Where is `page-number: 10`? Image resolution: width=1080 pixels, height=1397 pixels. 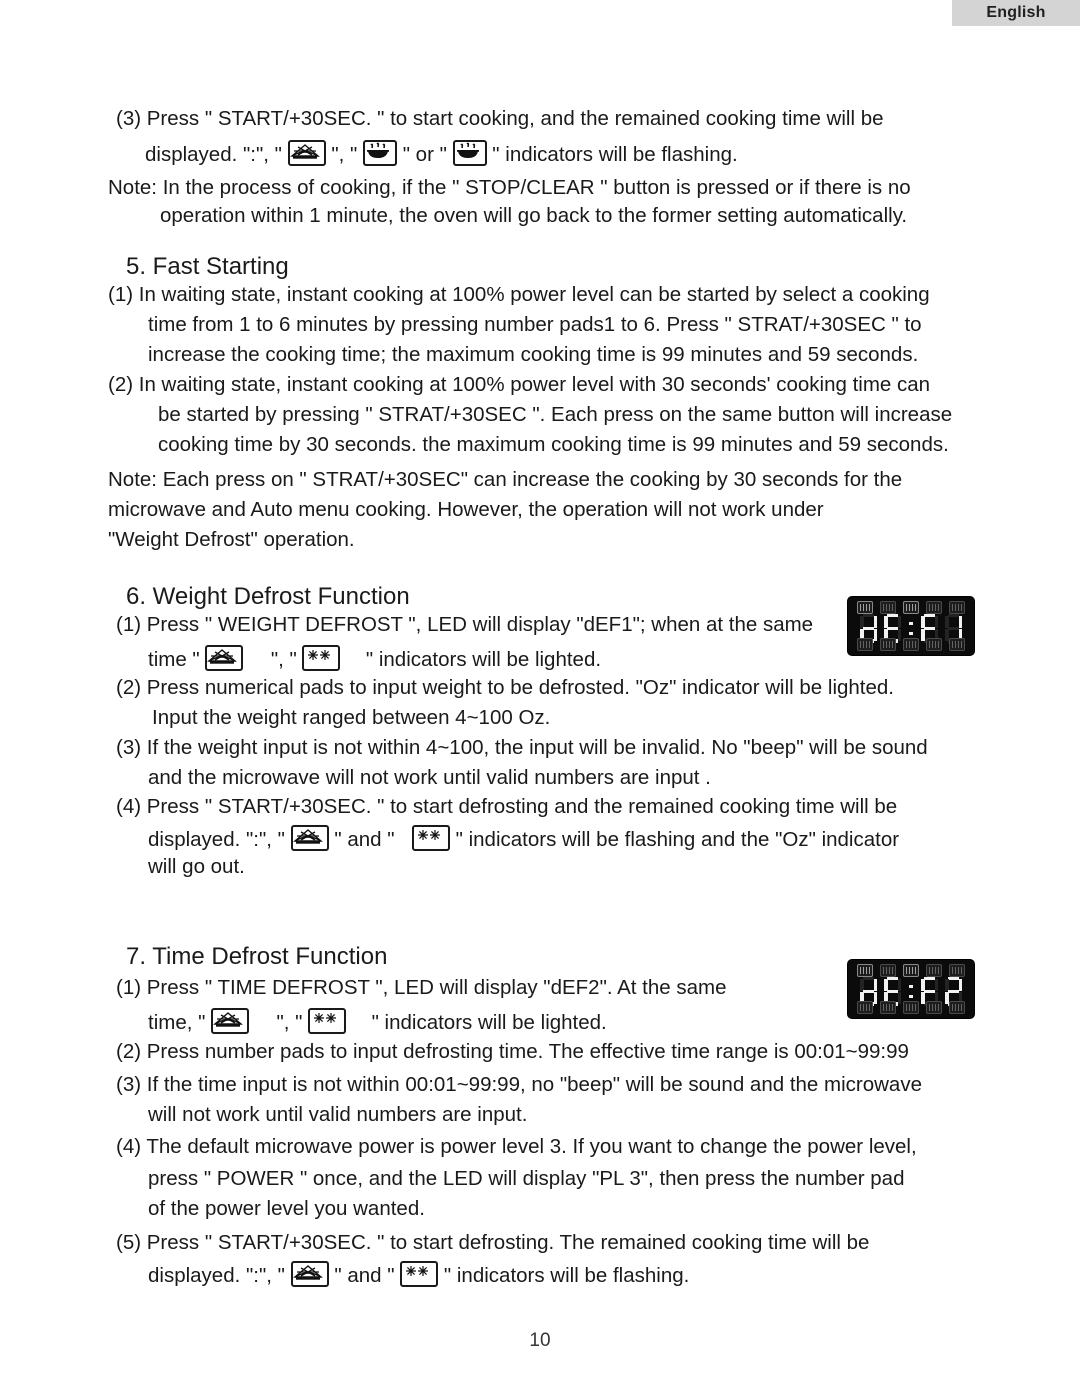 page-number: 10 is located at coordinates (540, 1340).